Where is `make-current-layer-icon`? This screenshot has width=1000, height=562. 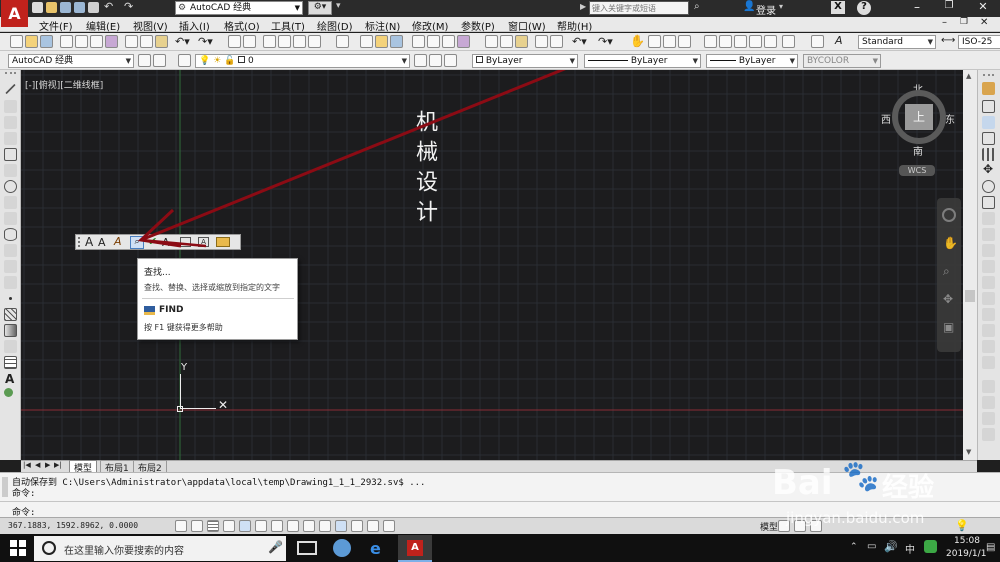 make-current-layer-icon is located at coordinates (420, 60).